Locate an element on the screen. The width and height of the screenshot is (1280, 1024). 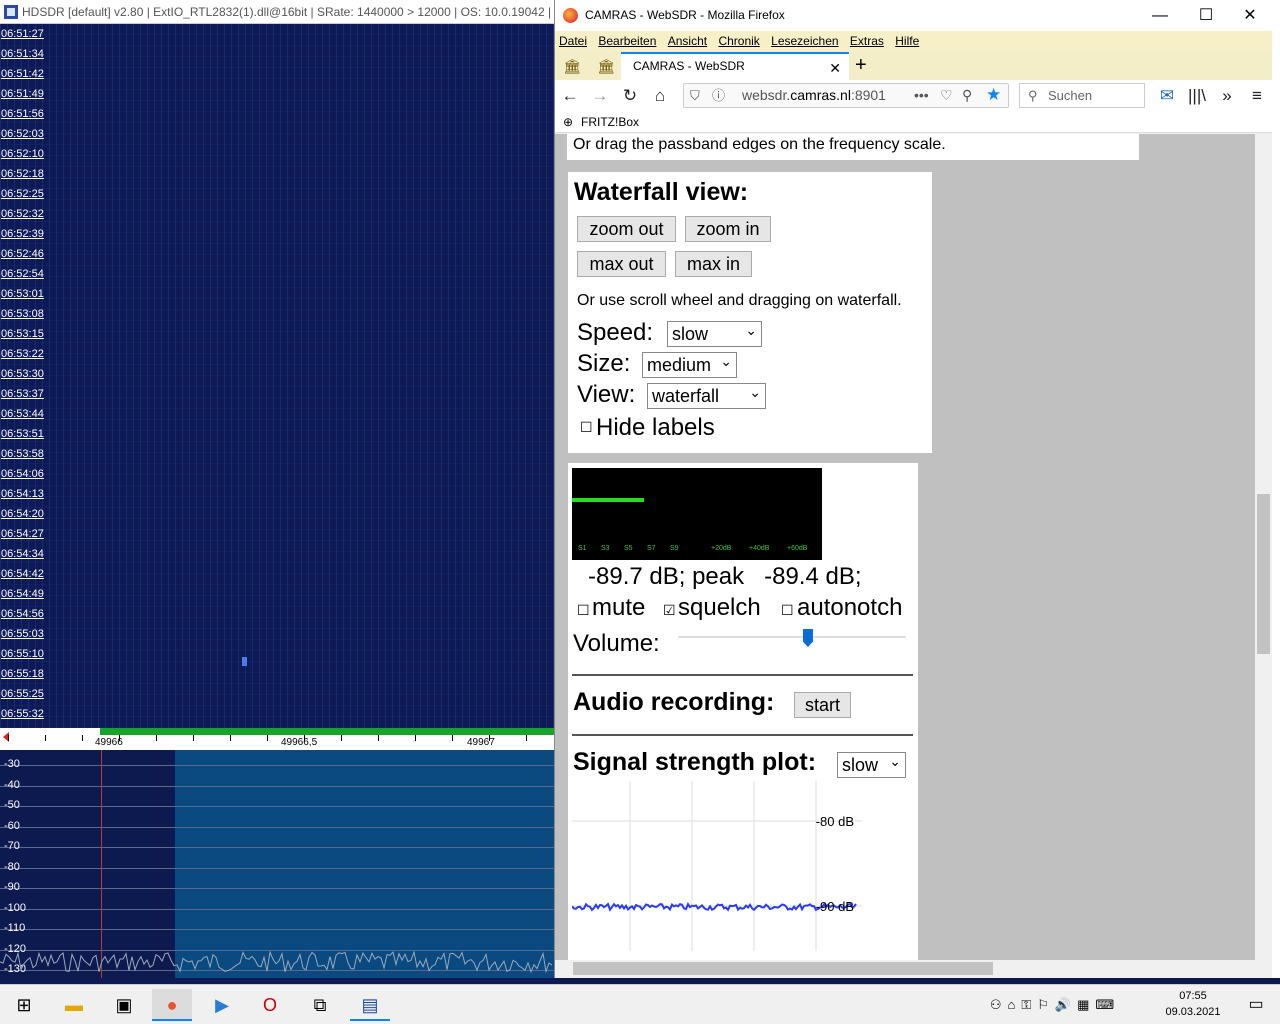
max-in-button: max in is located at coordinates (713, 264).